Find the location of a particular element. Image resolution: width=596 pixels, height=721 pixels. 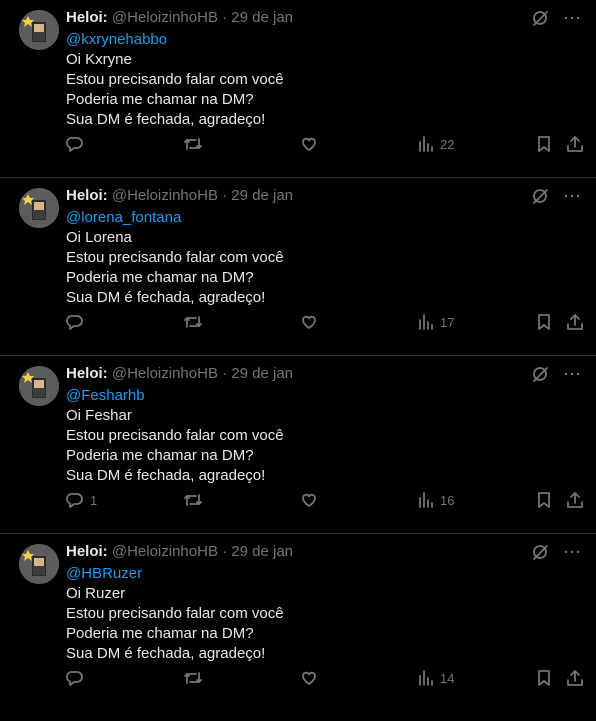

action-bar: 22 is located at coordinates (298, 144).